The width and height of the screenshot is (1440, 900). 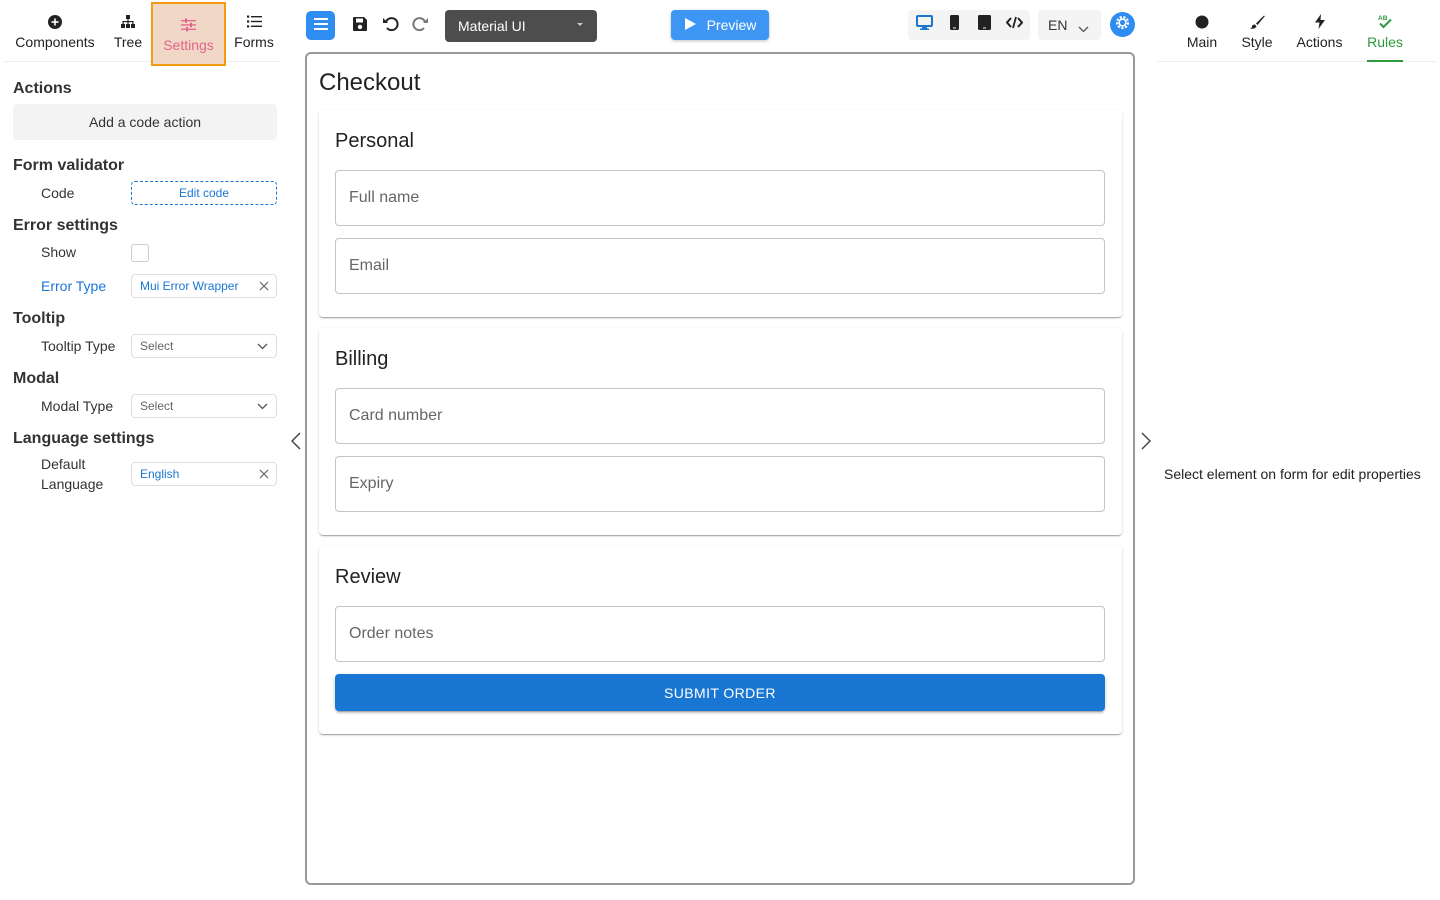 I want to click on modal-heading: Modal, so click(x=36, y=378).